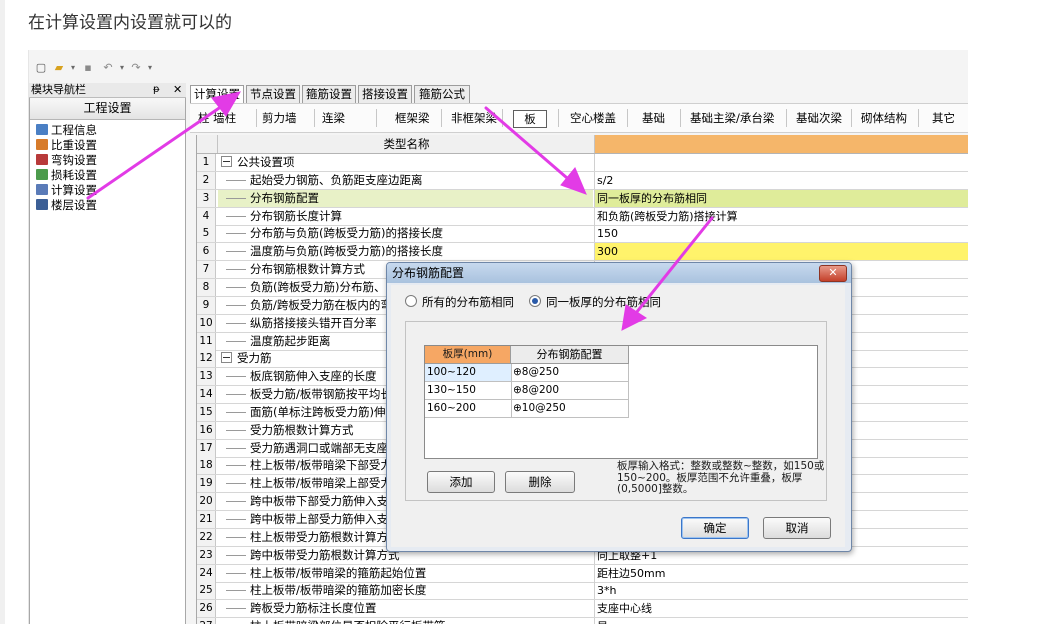  Describe the element at coordinates (459, 302) in the screenshot. I see `radio-all-same: 所有的分布筋相同` at that location.